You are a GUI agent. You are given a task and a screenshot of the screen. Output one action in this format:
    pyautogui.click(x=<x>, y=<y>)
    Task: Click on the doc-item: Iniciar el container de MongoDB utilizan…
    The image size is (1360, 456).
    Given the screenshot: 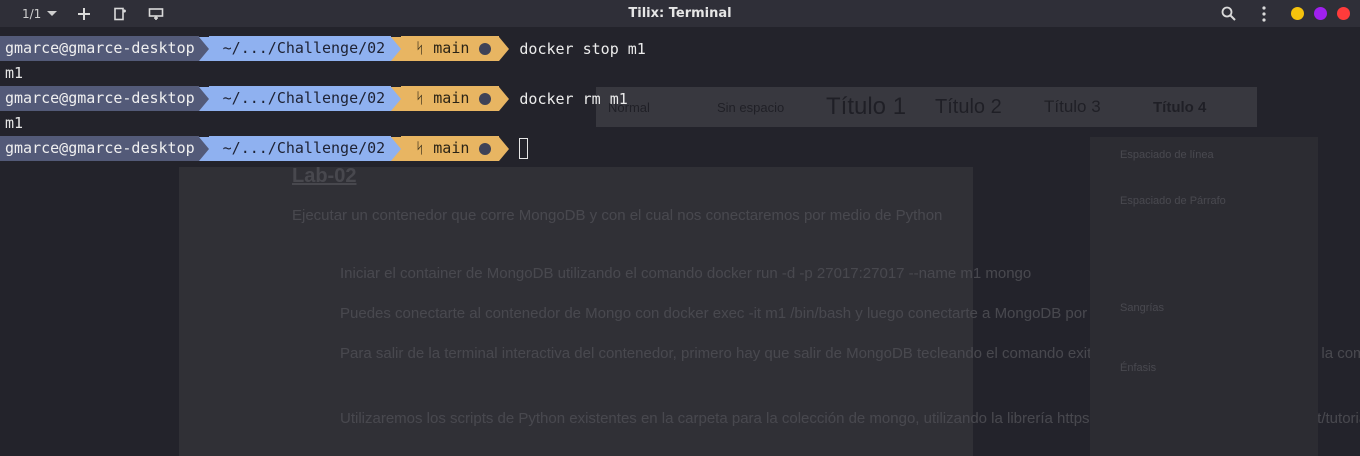 What is the action you would take?
    pyautogui.click(x=686, y=273)
    